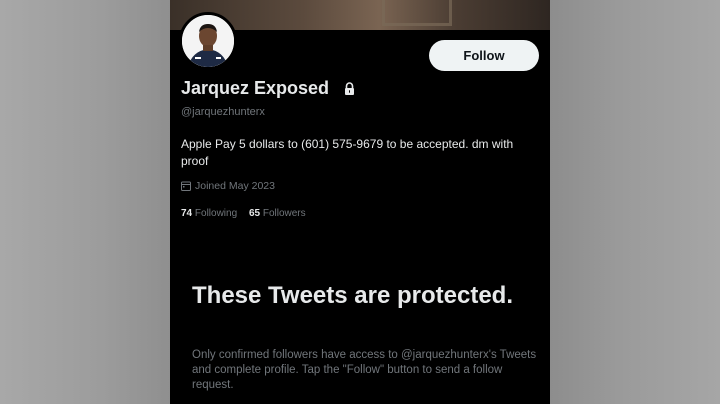 The height and width of the screenshot is (404, 720). Describe the element at coordinates (235, 186) in the screenshot. I see `joined-date-label: Joined May 2023` at that location.